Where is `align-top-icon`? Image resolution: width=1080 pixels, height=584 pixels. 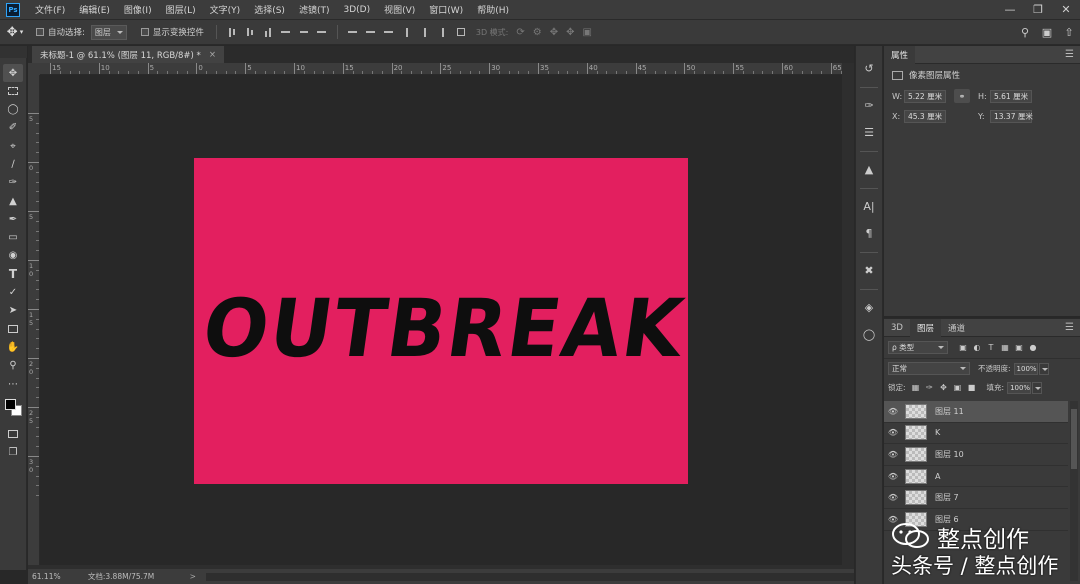 align-top-icon is located at coordinates (232, 32).